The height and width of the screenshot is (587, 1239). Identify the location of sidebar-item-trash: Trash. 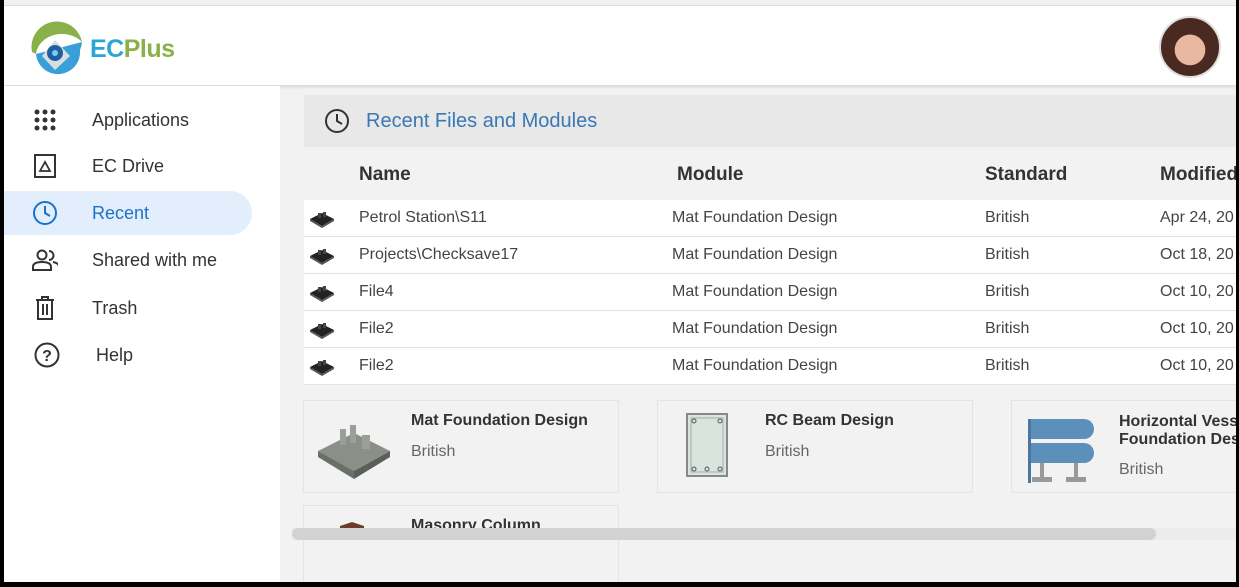
(128, 308).